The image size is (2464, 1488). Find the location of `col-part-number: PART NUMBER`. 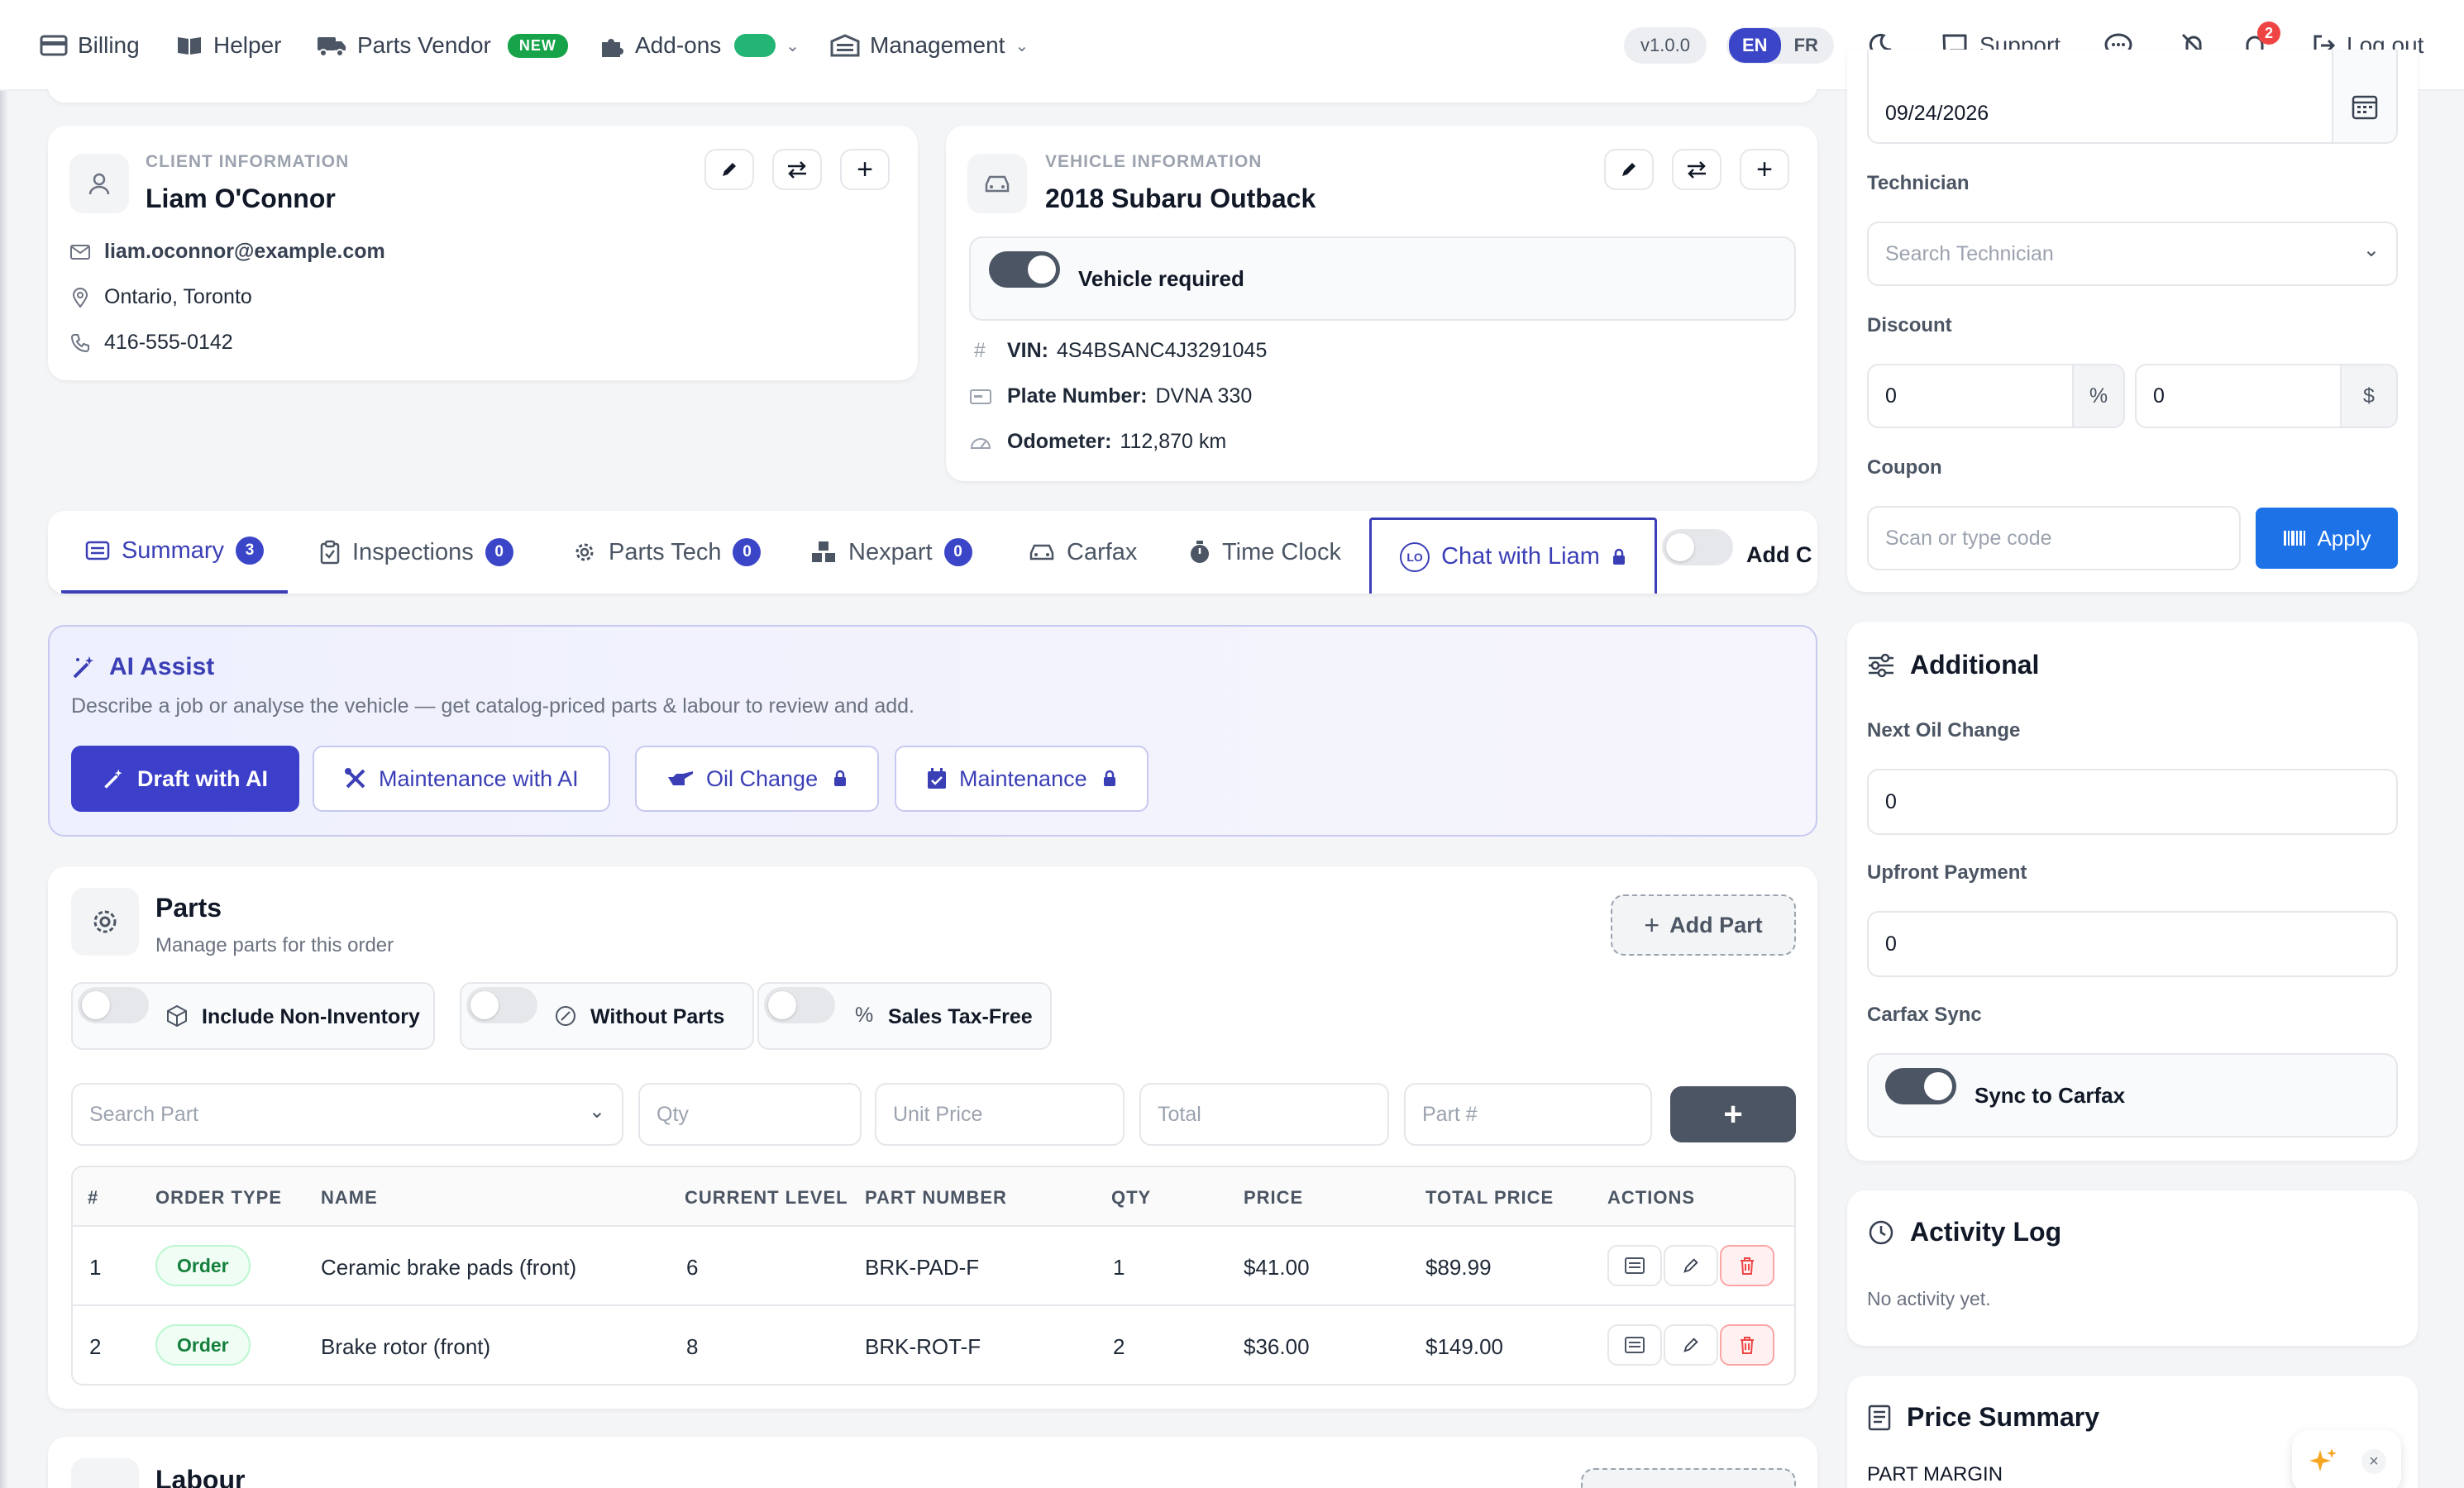

col-part-number: PART NUMBER is located at coordinates (936, 1197).